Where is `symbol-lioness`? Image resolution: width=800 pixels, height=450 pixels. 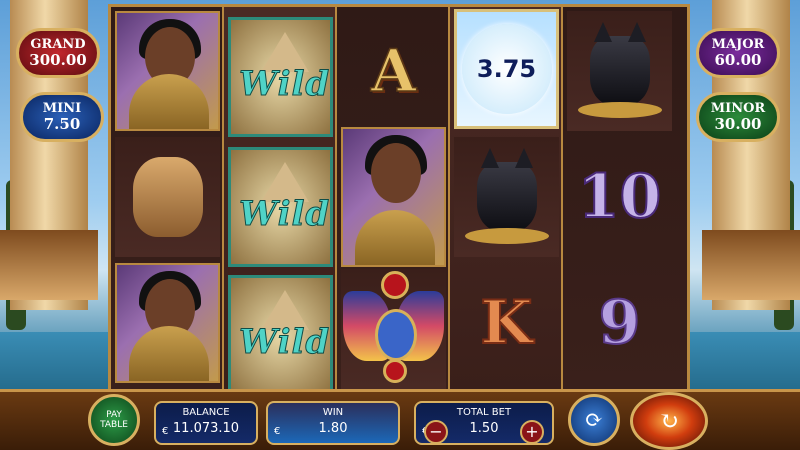
symbol-lioness is located at coordinates (167, 197).